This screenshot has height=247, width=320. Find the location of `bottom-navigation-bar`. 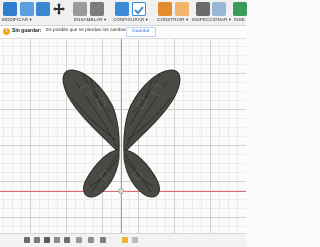

bottom-navigation-bar is located at coordinates (123, 240).